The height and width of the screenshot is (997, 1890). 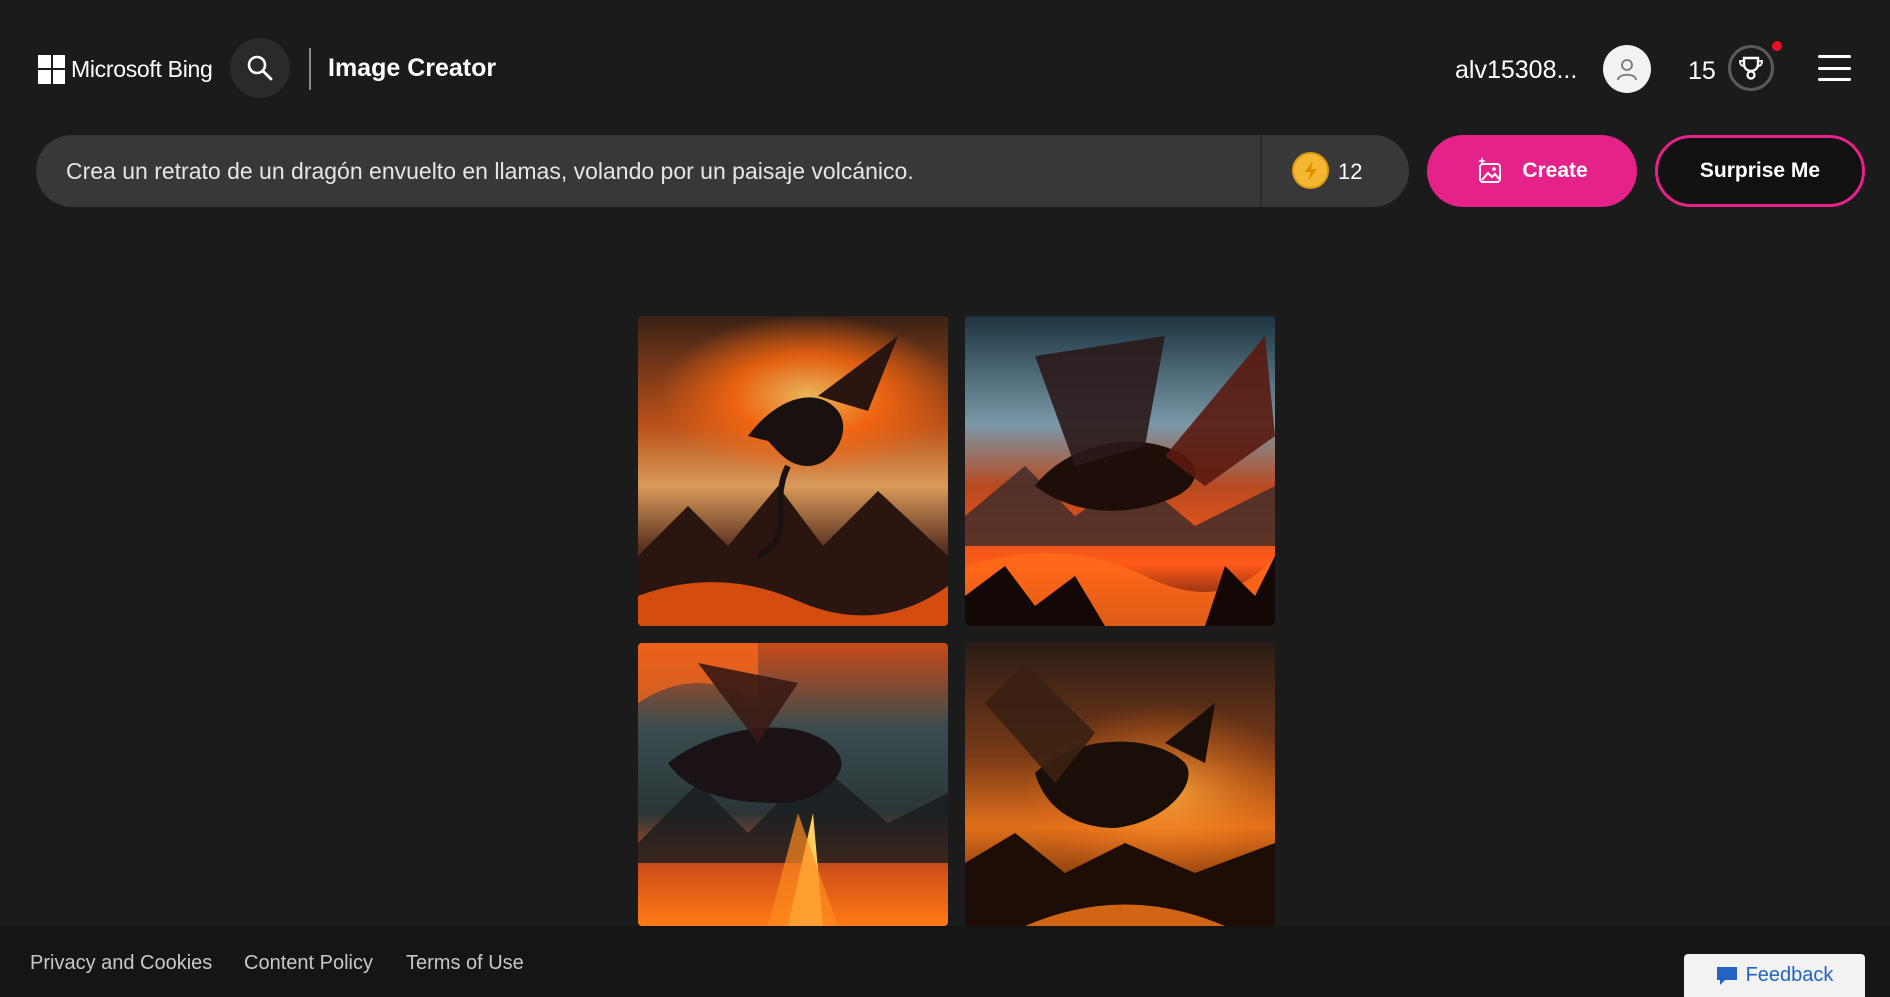 What do you see at coordinates (412, 68) in the screenshot?
I see `page-title: Image Creator` at bounding box center [412, 68].